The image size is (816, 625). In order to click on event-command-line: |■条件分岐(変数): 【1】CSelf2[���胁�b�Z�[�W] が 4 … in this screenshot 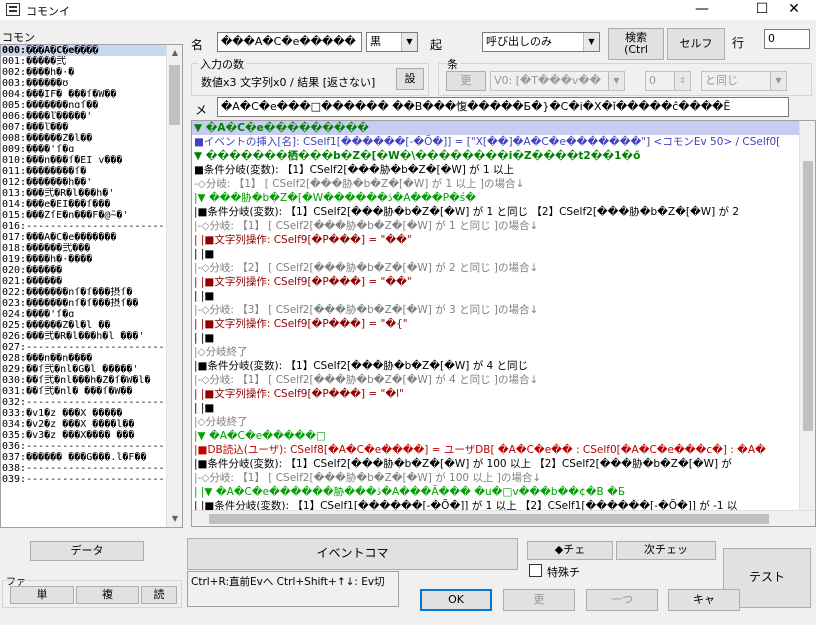, I will do `click(496, 366)`.